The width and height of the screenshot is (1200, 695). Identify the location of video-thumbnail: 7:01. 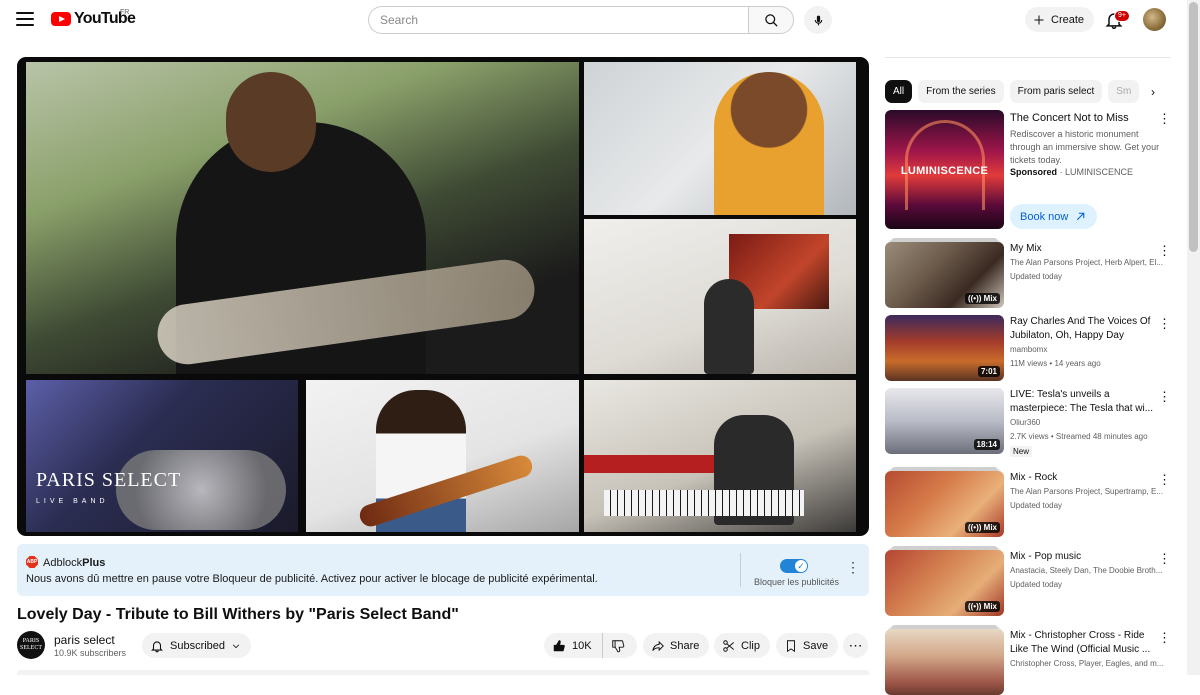
(944, 348).